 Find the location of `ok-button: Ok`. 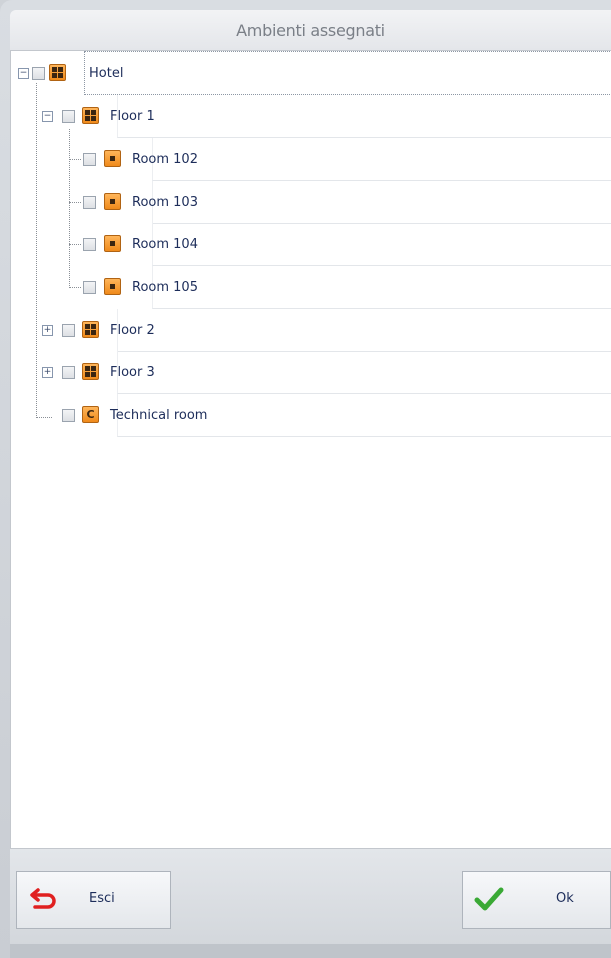

ok-button: Ok is located at coordinates (536, 900).